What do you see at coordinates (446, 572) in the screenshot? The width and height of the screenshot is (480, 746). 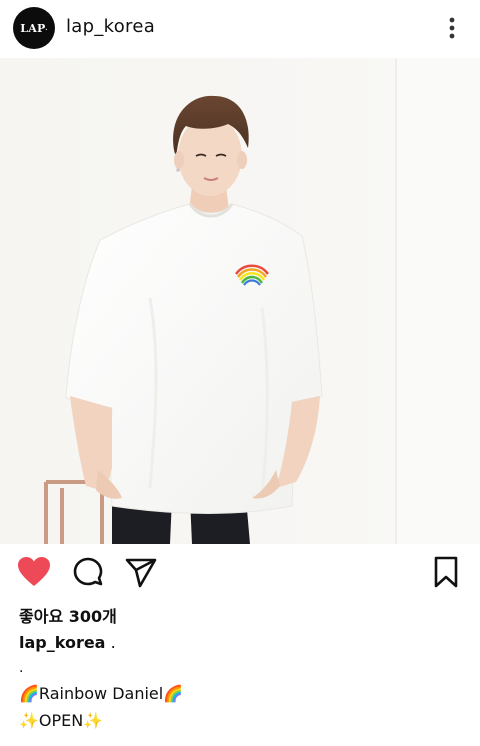 I see `bookmark-icon` at bounding box center [446, 572].